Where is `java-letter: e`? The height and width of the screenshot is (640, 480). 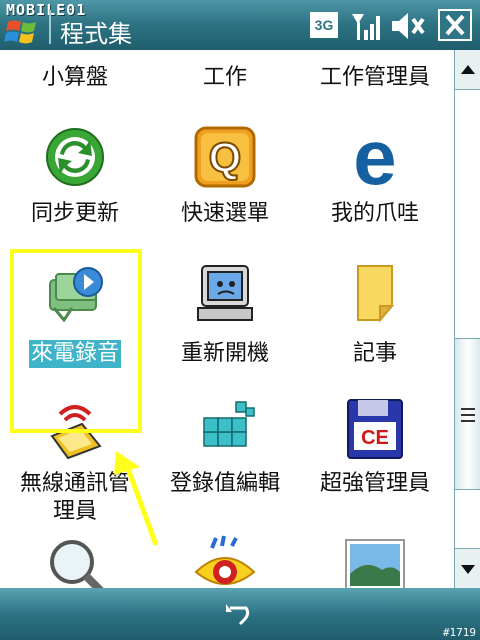
java-letter: e is located at coordinates (374, 157).